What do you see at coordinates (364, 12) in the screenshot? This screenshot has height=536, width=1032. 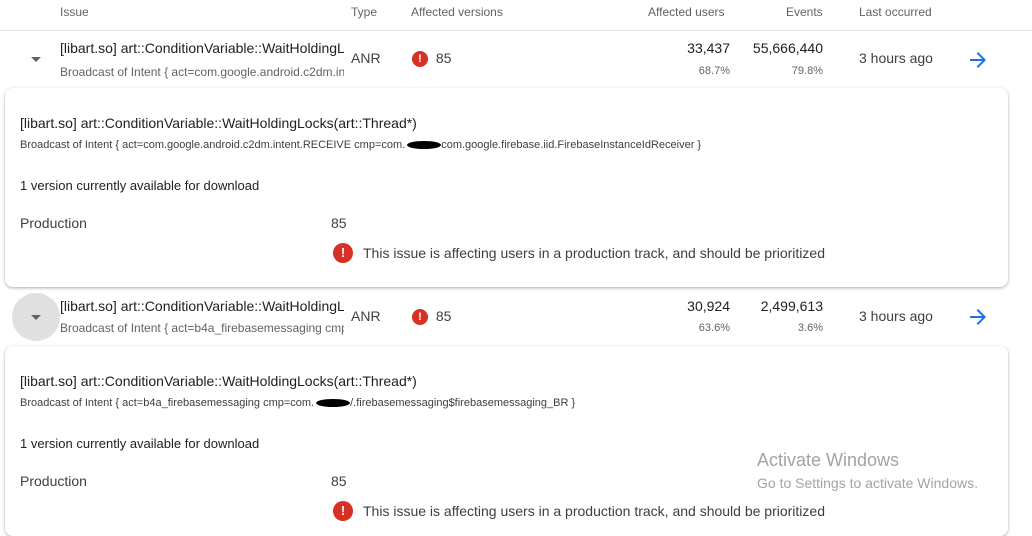 I see `column-type: Type` at bounding box center [364, 12].